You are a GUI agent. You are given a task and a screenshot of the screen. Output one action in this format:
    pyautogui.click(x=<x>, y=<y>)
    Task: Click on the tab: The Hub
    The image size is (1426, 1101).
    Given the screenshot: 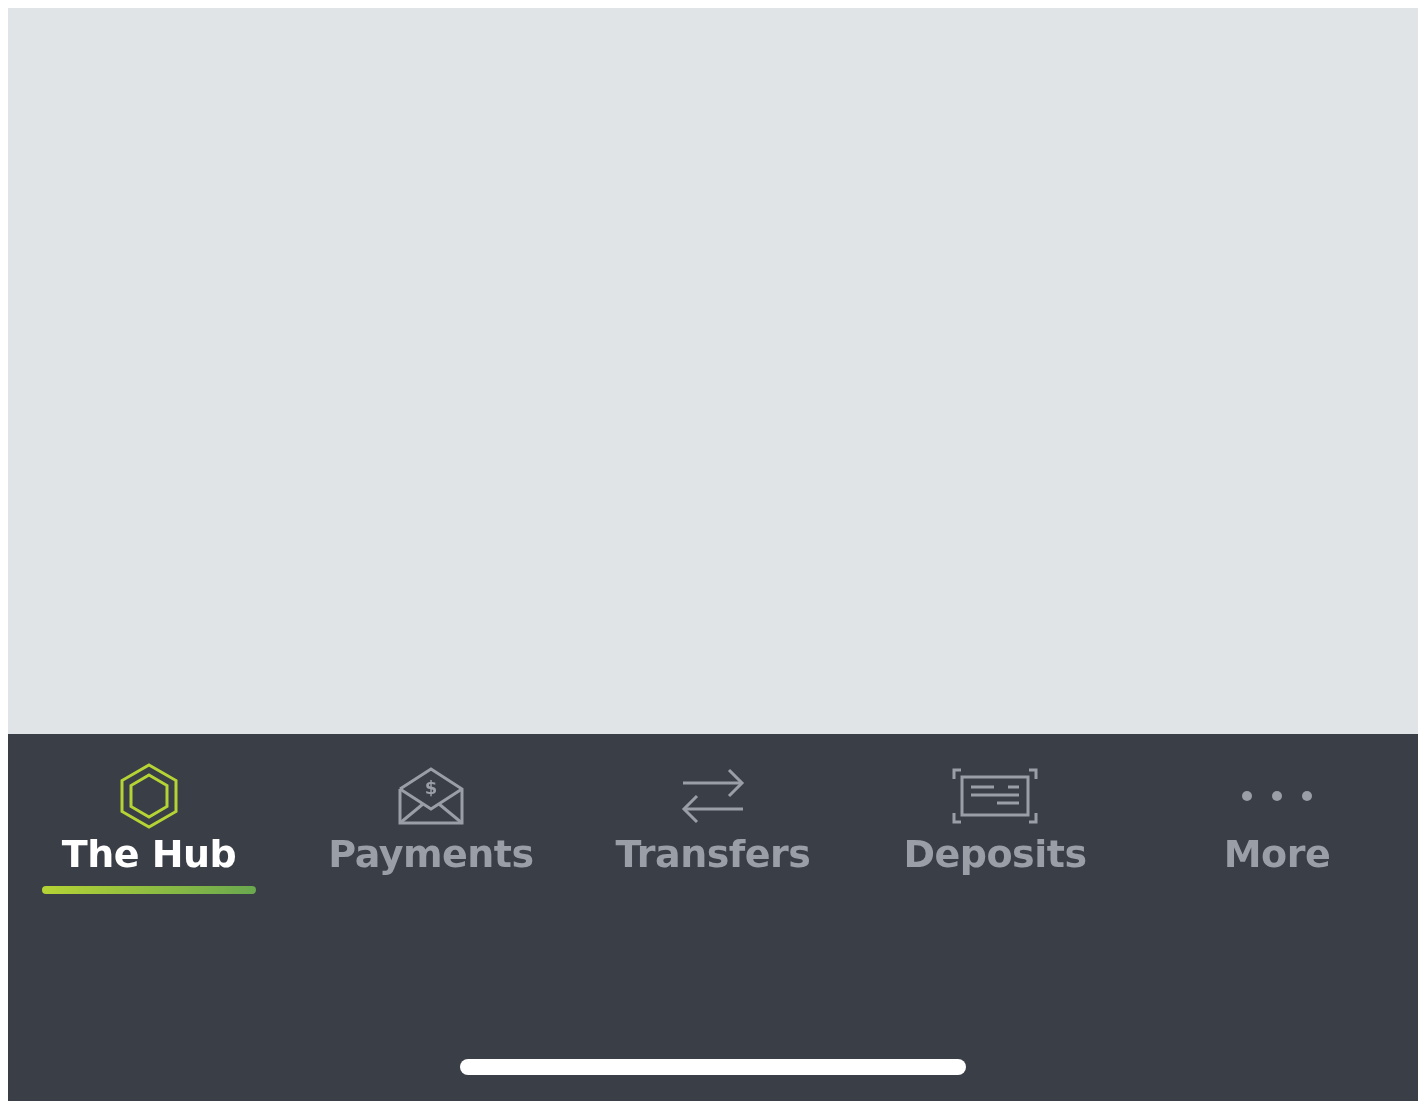 What is the action you would take?
    pyautogui.click(x=149, y=828)
    